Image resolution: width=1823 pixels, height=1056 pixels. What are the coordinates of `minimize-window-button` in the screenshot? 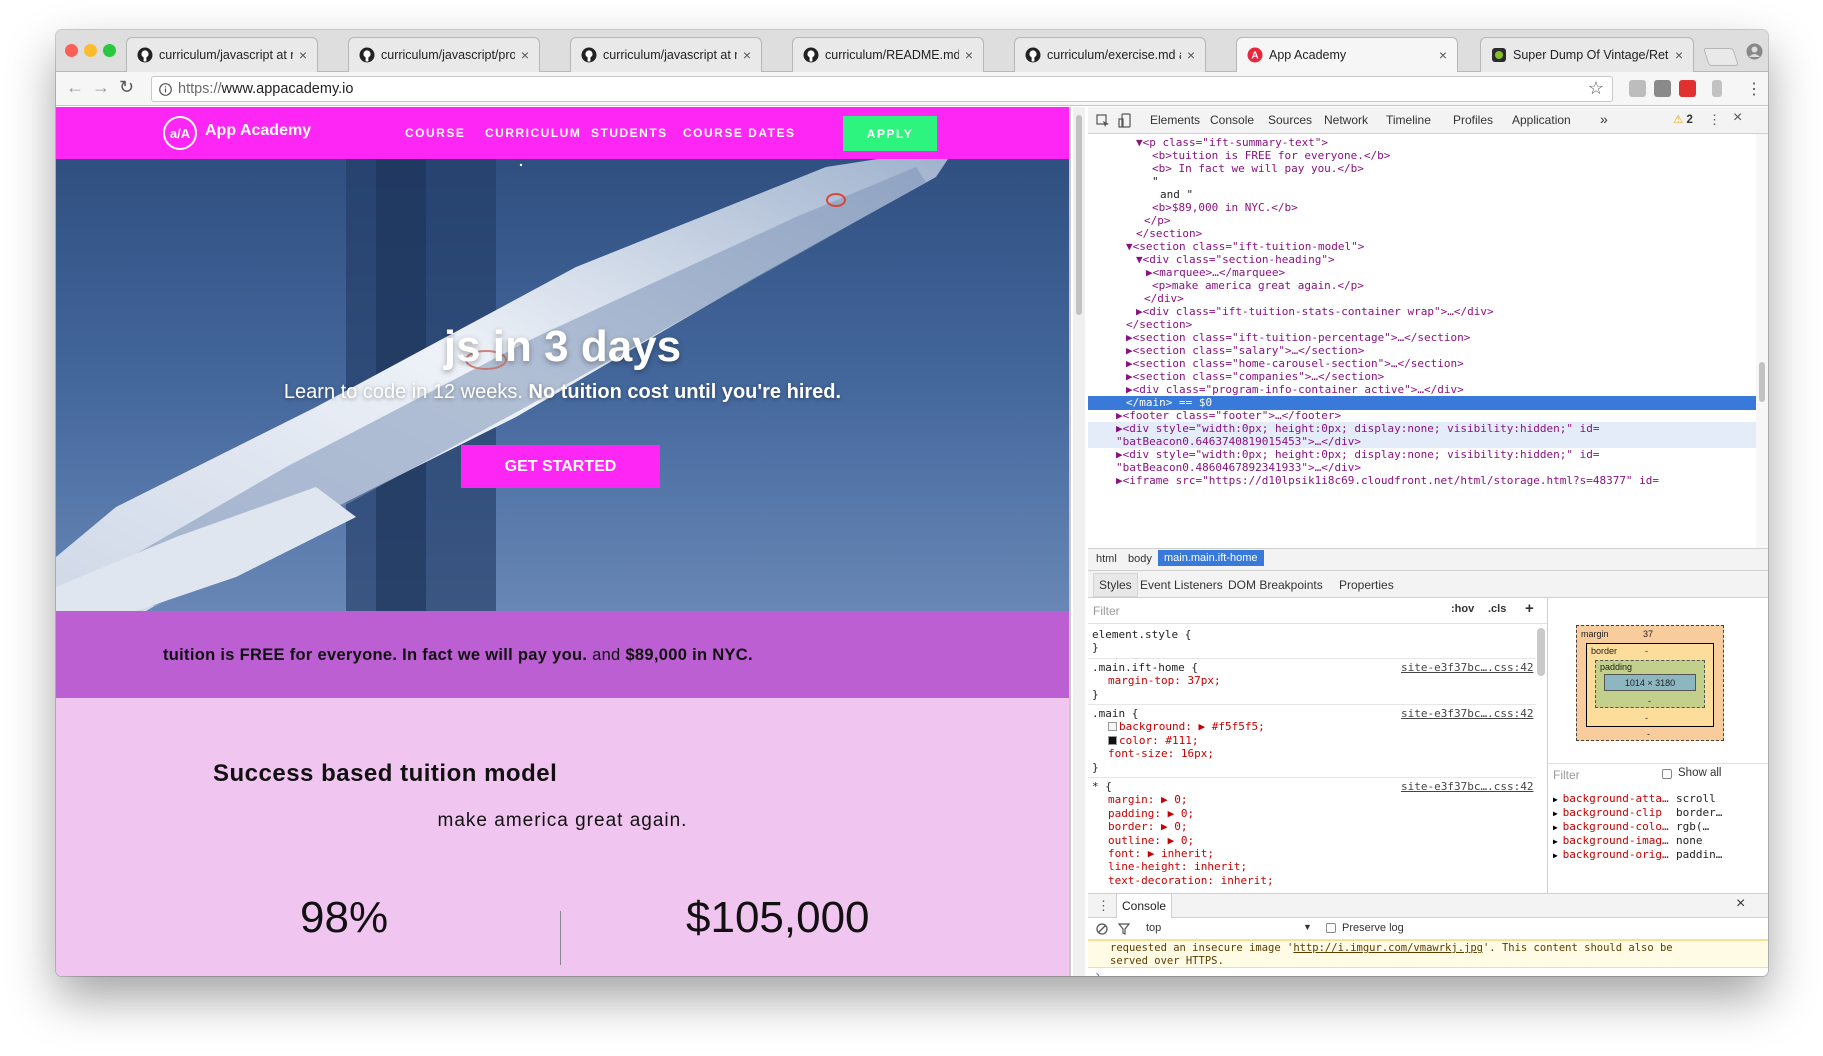 It's located at (90, 50).